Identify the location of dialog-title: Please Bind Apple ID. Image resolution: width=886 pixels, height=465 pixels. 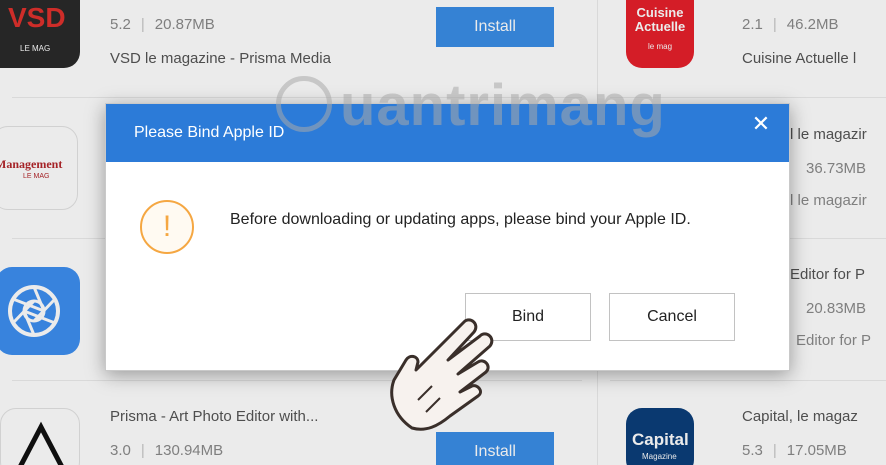
(209, 132).